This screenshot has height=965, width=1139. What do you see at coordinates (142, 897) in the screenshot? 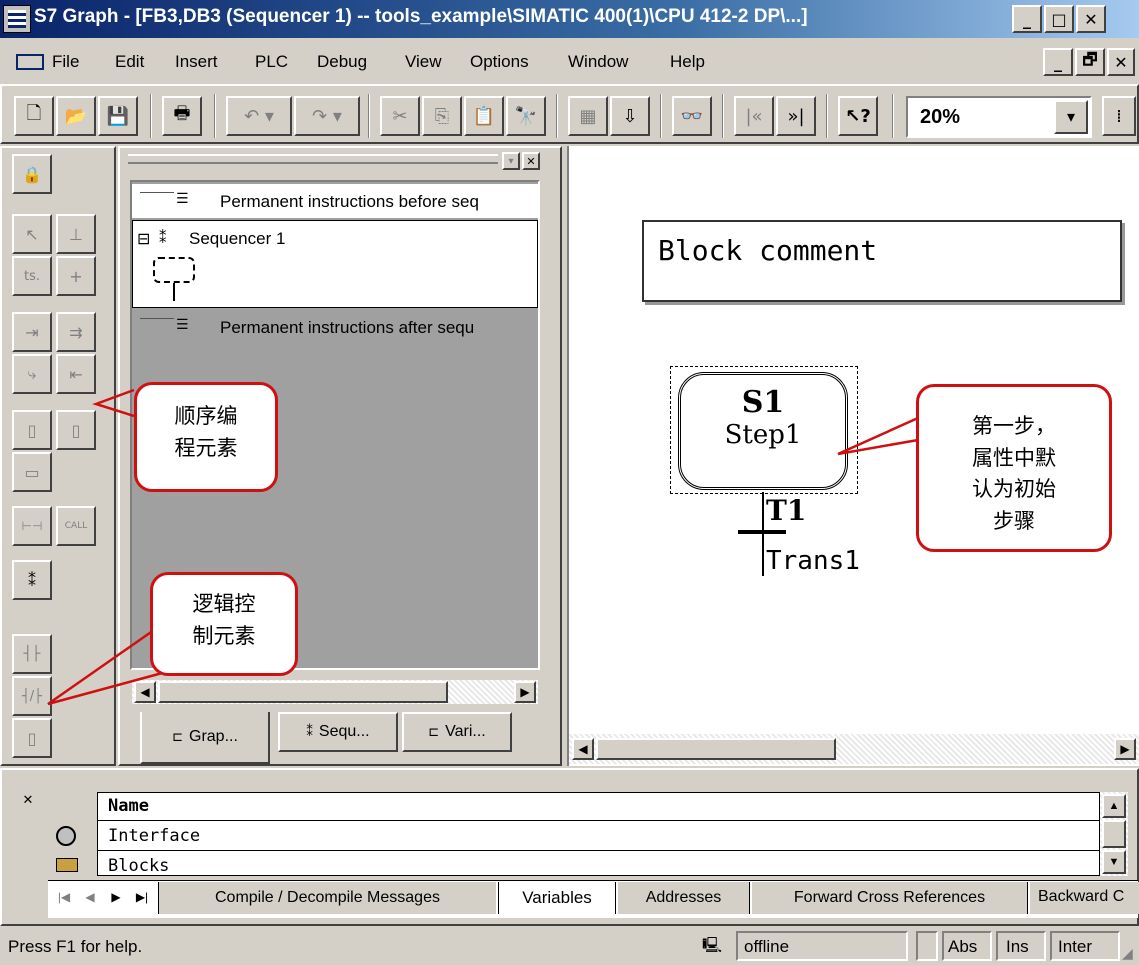
I see `tab-last-button: ▶|` at bounding box center [142, 897].